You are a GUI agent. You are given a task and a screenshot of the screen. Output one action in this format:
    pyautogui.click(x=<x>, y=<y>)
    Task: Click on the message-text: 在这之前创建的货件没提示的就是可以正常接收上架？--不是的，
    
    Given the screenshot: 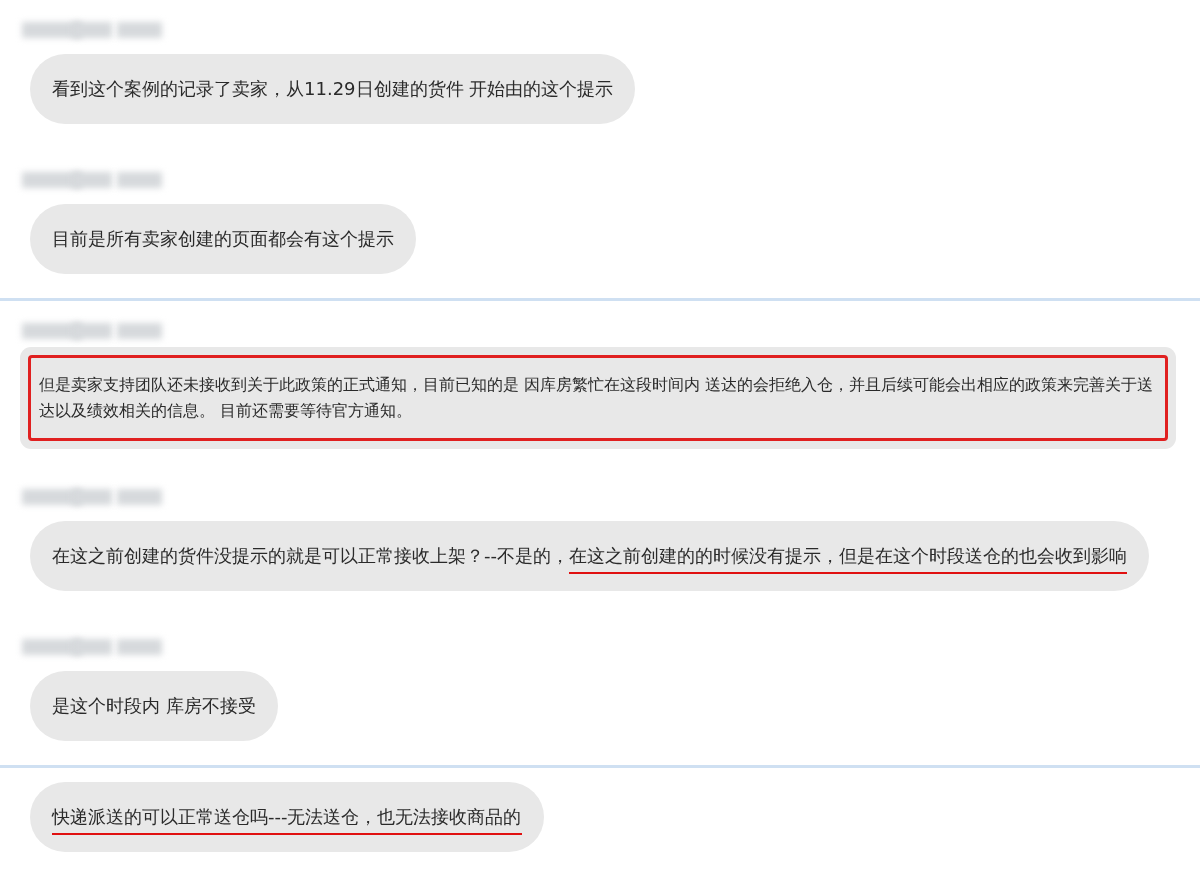 What is the action you would take?
    pyautogui.click(x=310, y=555)
    